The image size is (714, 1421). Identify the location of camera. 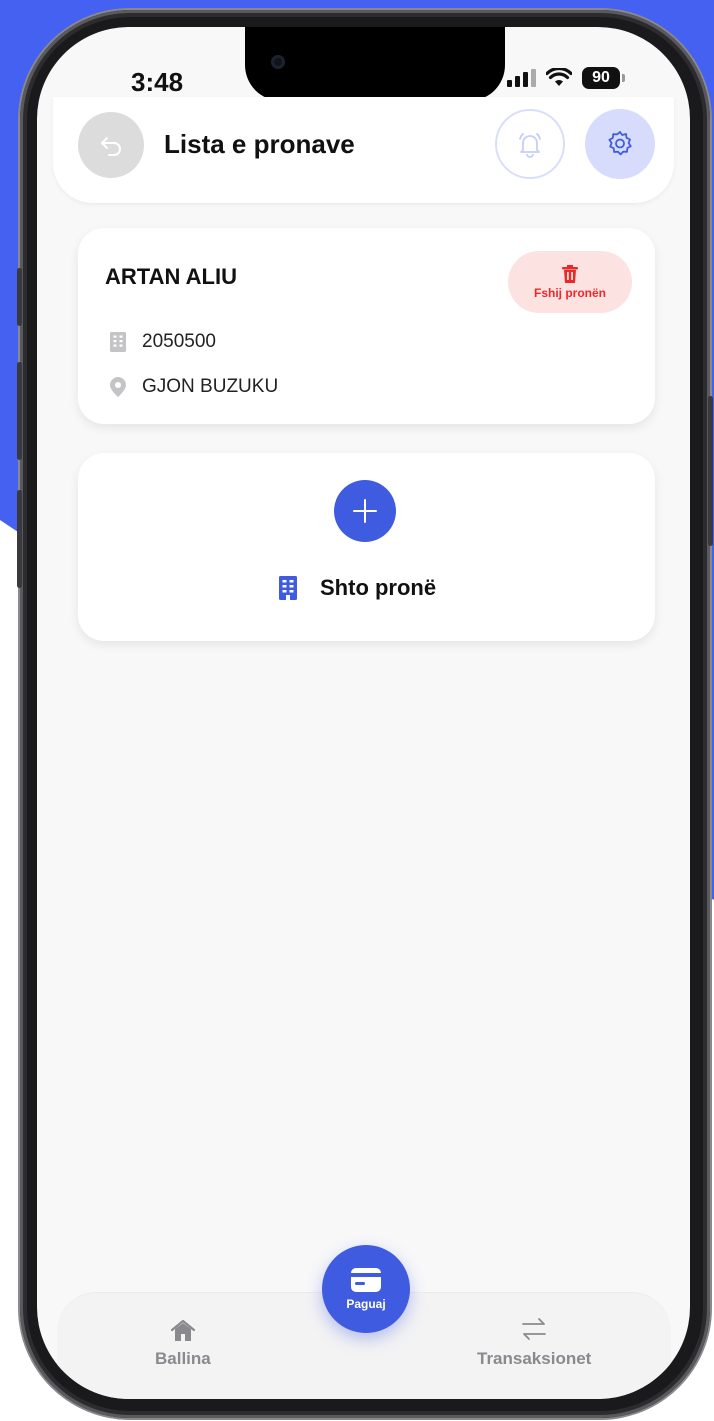
(278, 62).